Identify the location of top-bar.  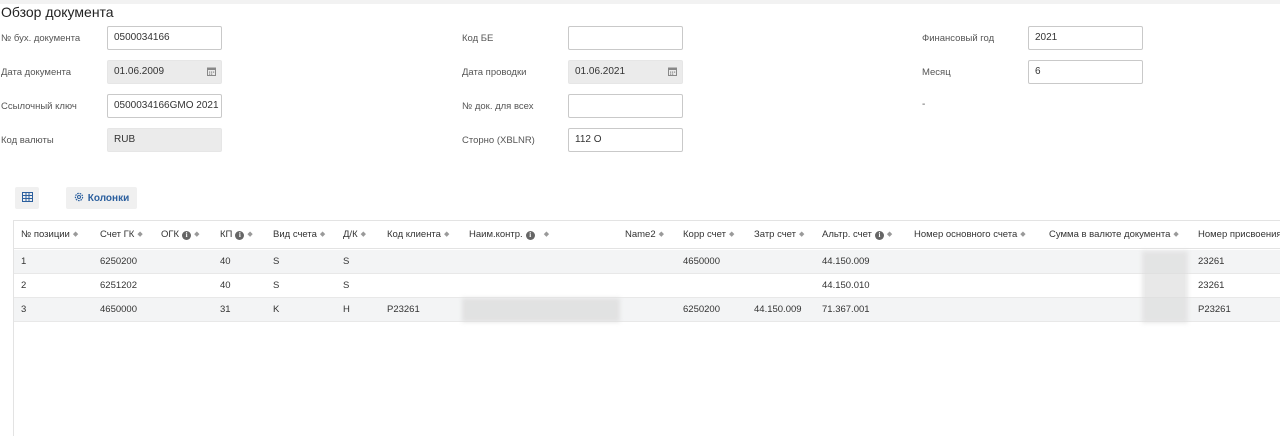
(640, 2).